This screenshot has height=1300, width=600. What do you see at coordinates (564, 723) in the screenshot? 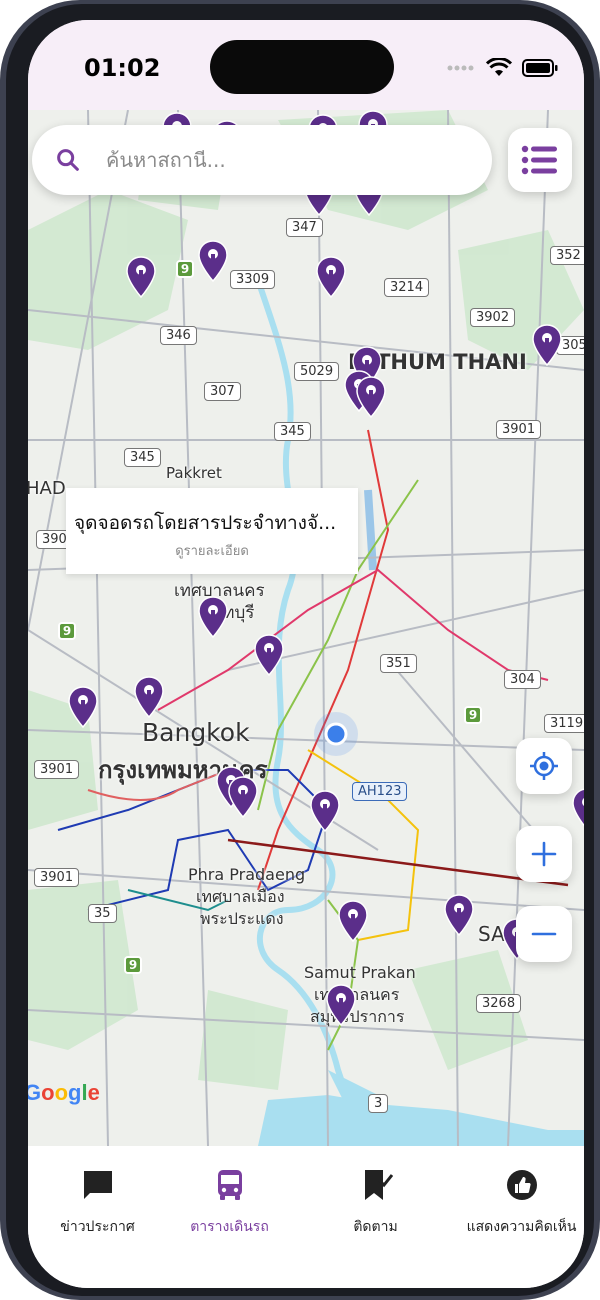
I see `road-shield: 3119` at bounding box center [564, 723].